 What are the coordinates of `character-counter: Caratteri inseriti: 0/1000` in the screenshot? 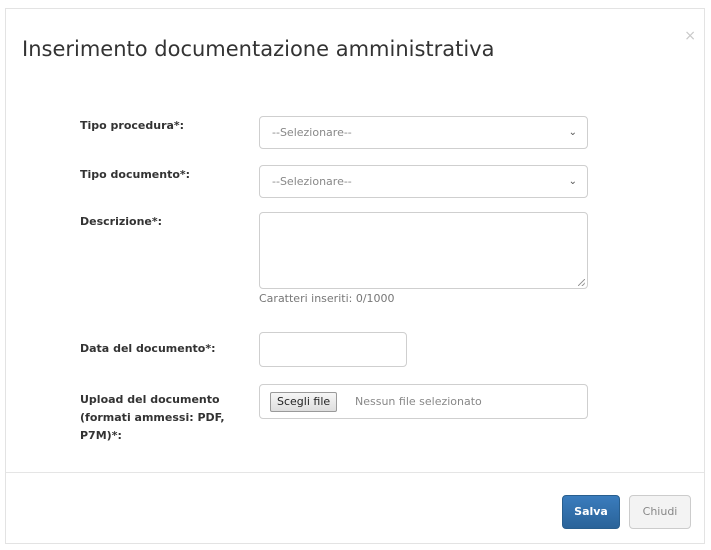 It's located at (327, 298).